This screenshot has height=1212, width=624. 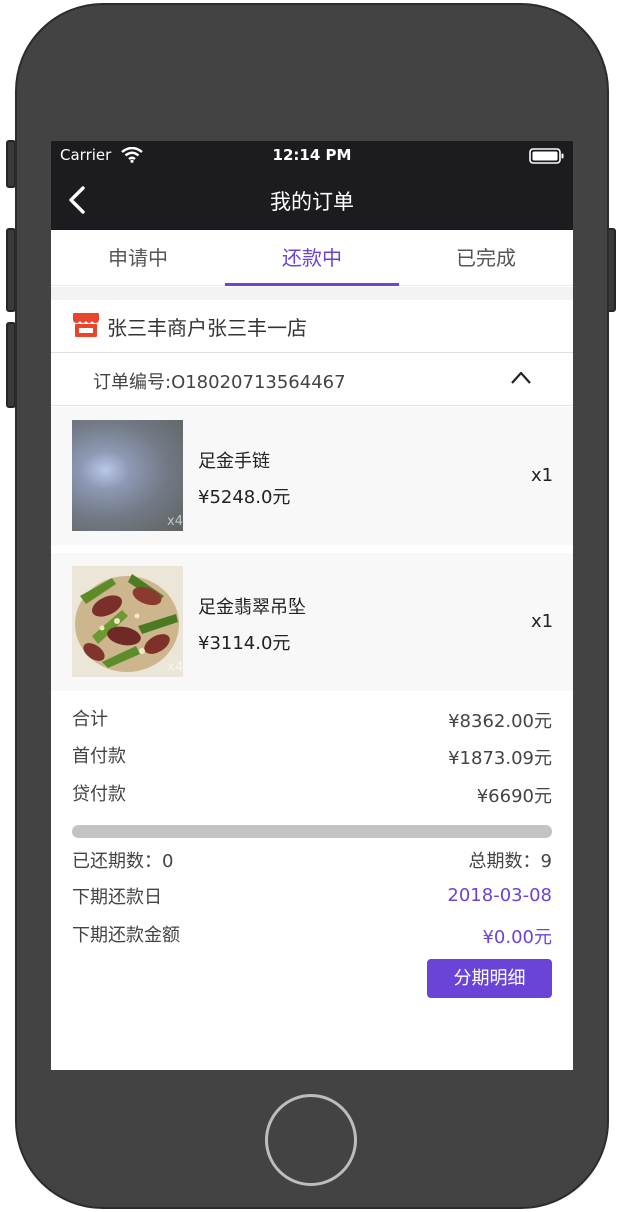 I want to click on down-payment-value: ¥1873.09元, so click(x=500, y=758).